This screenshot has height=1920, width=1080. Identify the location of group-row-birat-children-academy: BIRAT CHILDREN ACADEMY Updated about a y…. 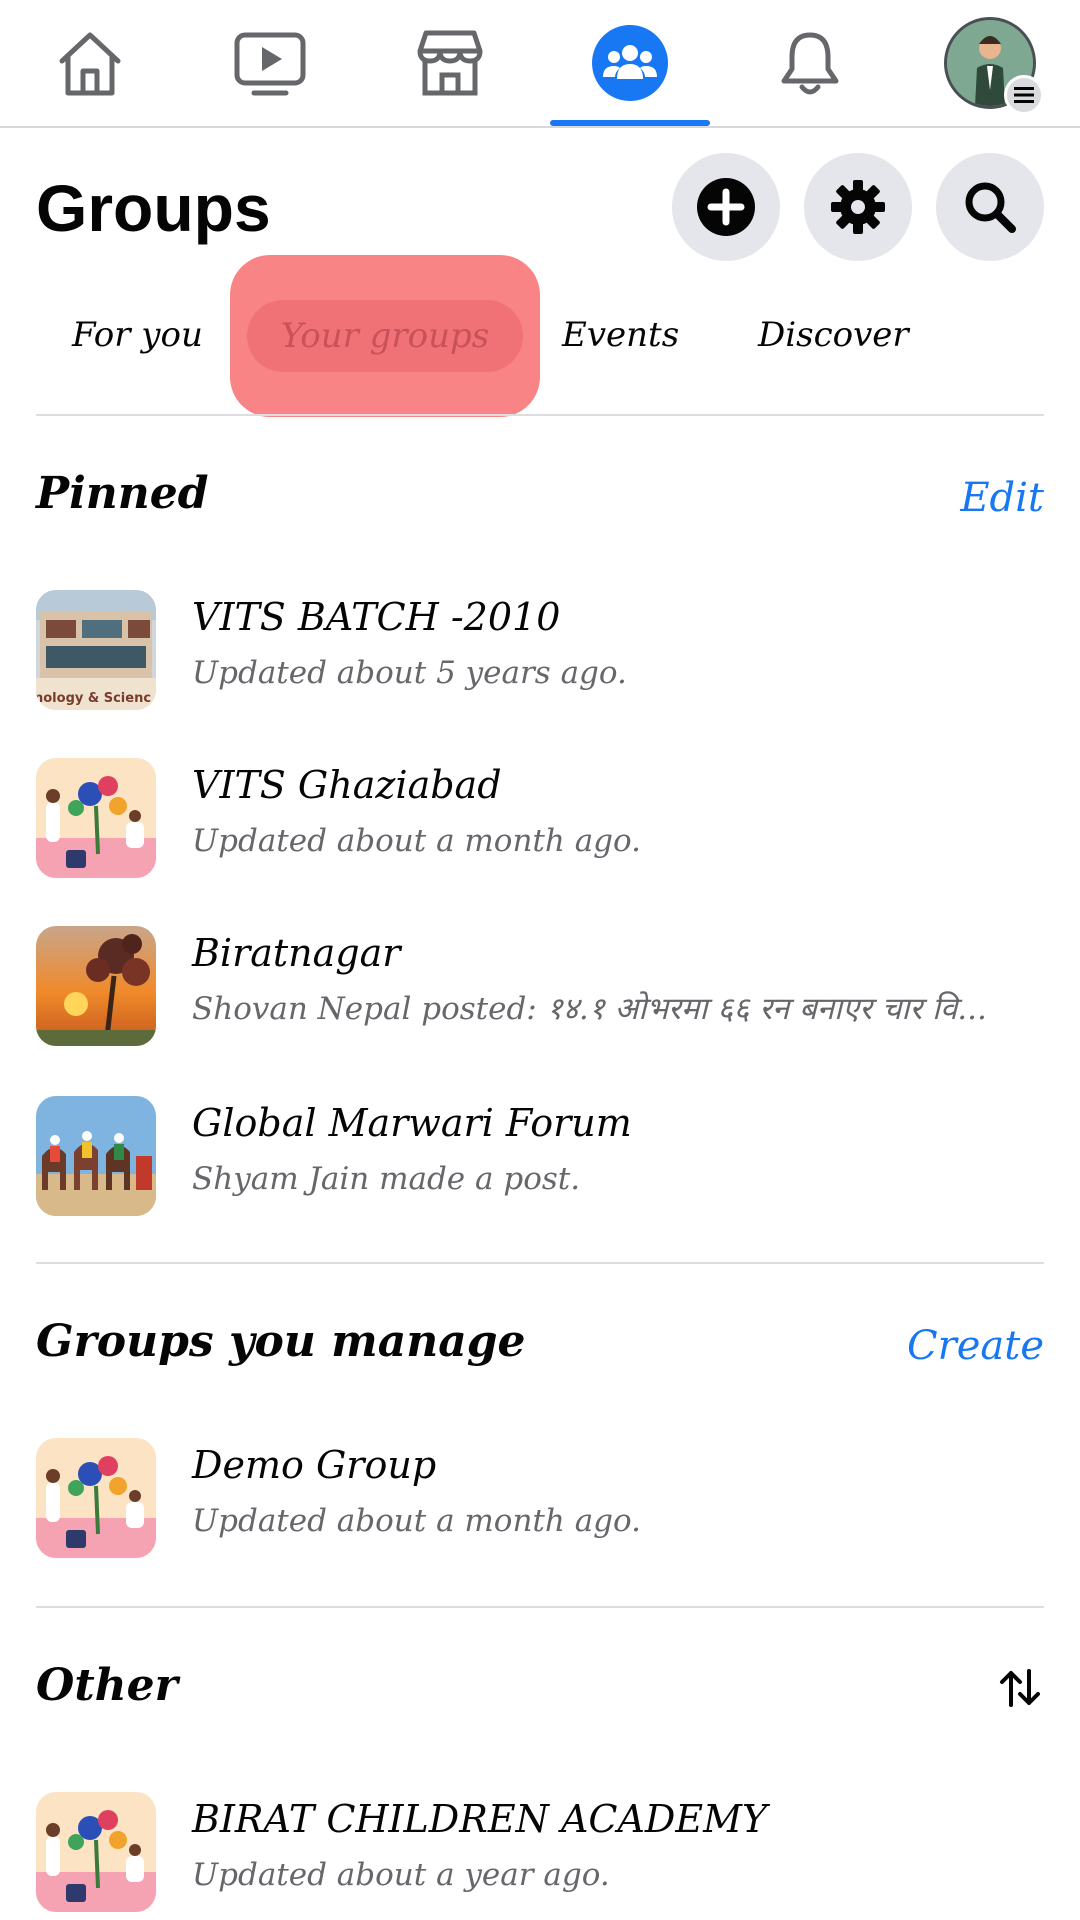
(540, 1852).